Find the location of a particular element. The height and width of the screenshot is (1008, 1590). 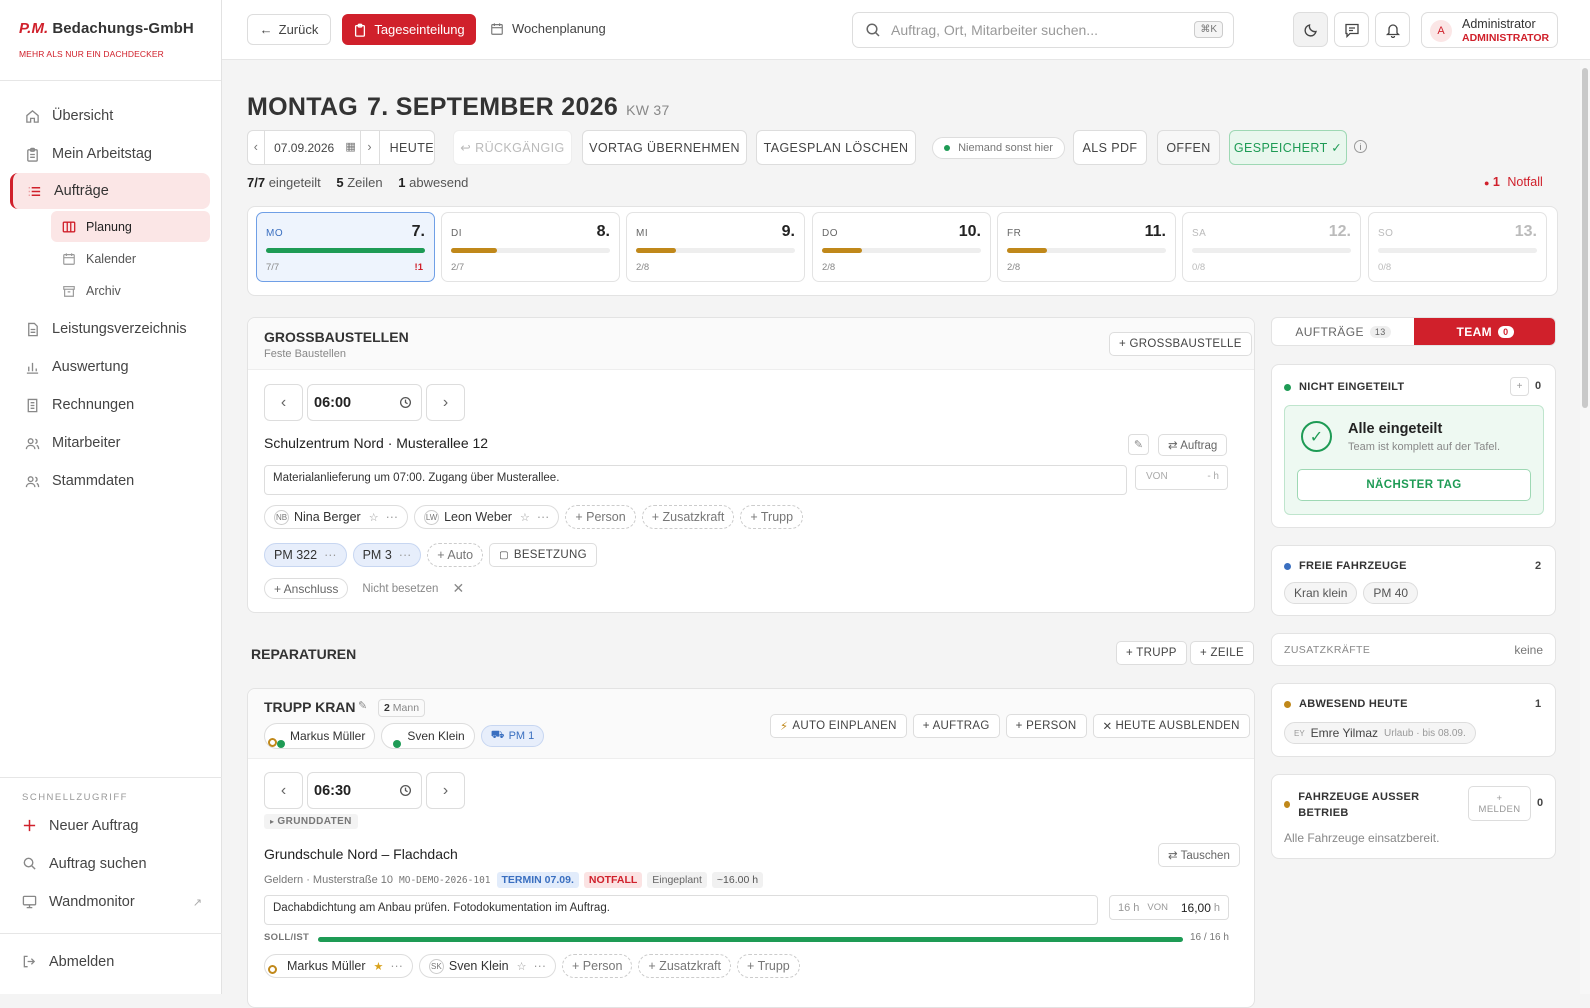

member-chip: Sven Klein is located at coordinates (428, 736).